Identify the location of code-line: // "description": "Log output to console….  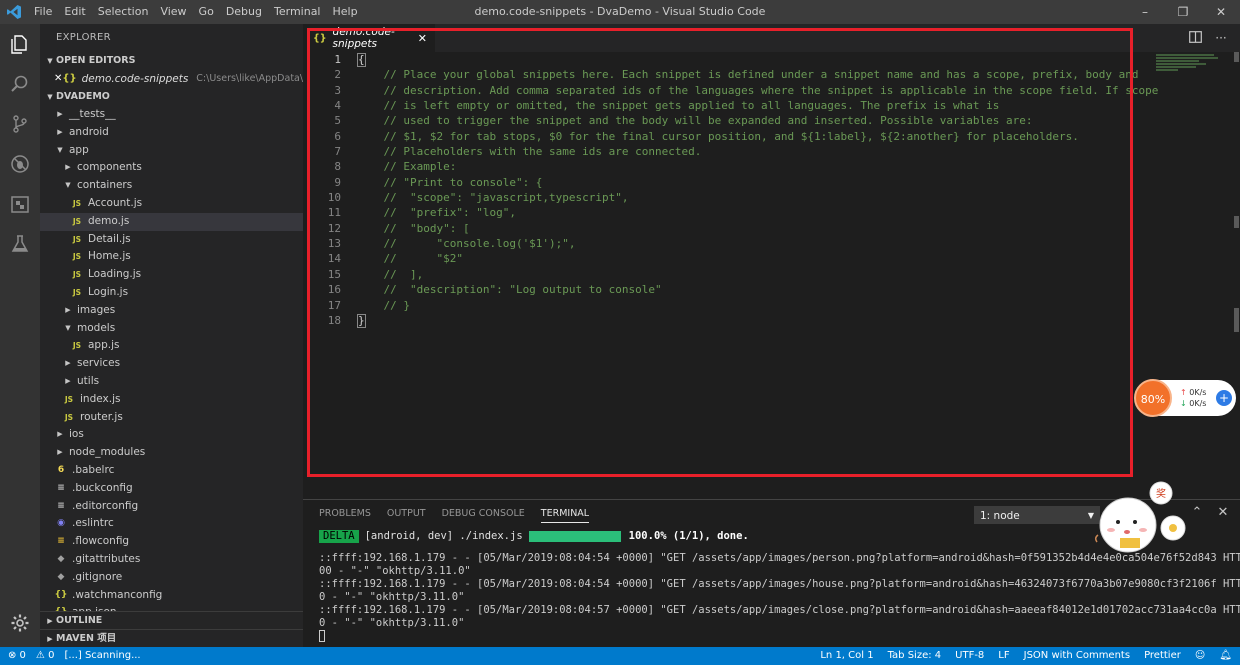
(747, 289).